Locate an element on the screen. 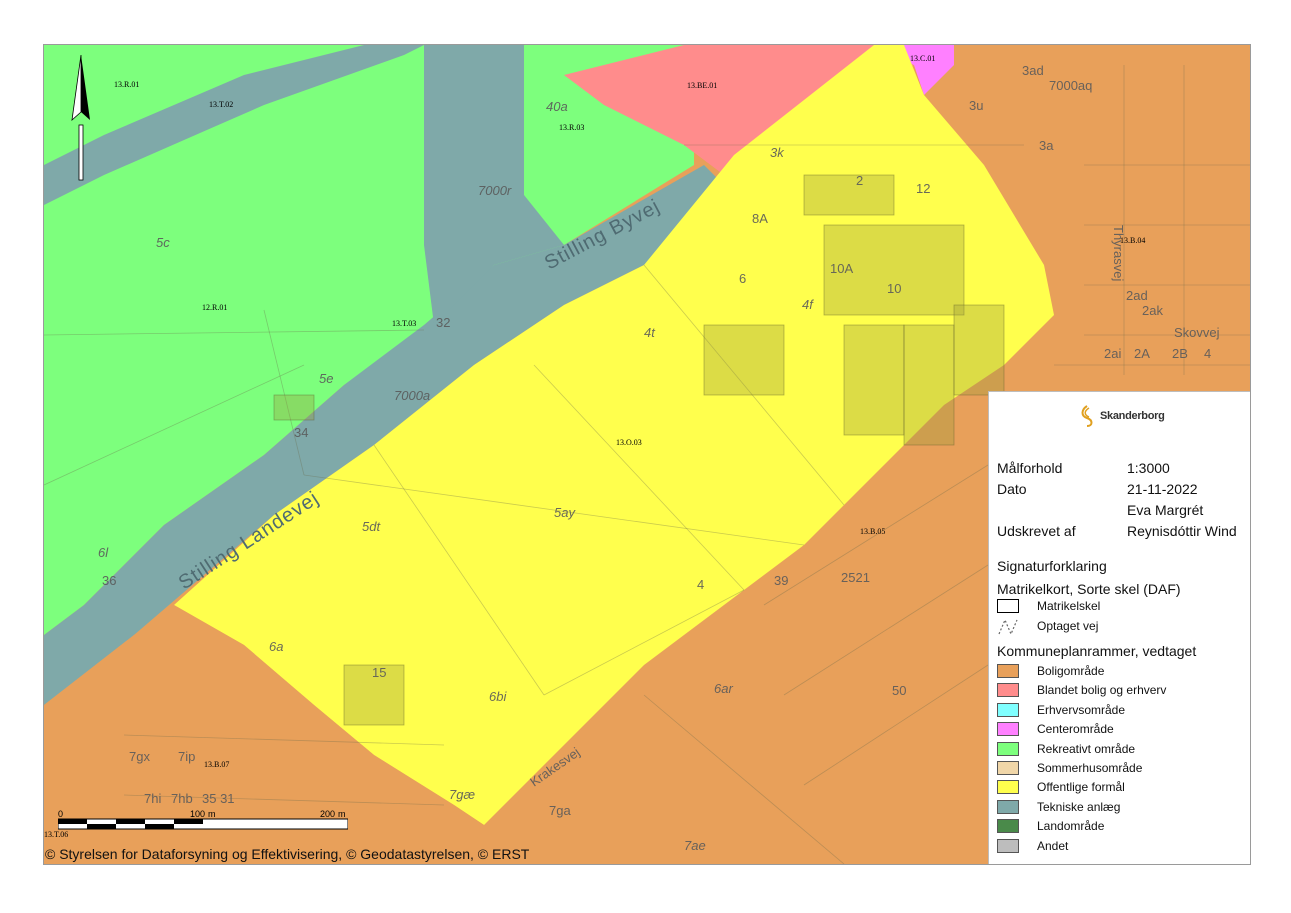 Image resolution: width=1291 pixels, height=913 pixels. parcel-label: 5ay is located at coordinates (565, 512).